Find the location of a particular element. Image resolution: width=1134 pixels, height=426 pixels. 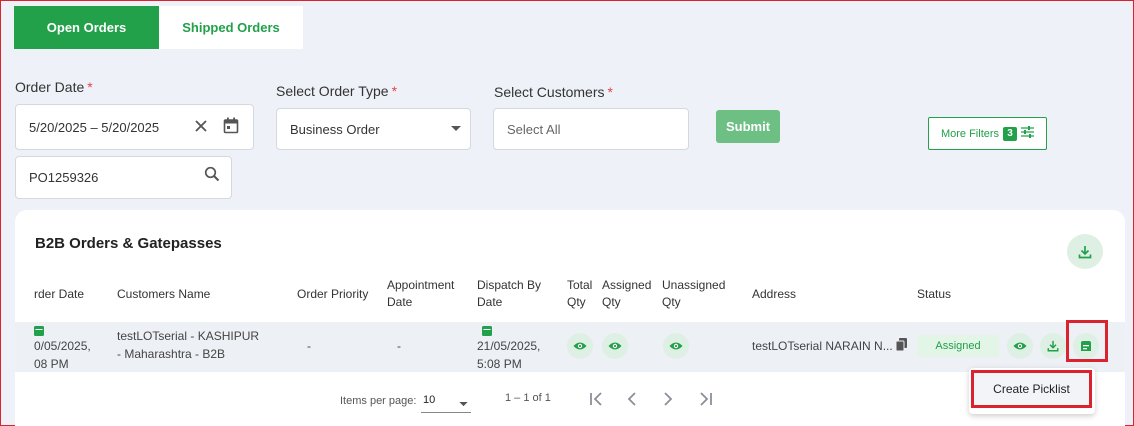

tab-open-orders: Open Orders is located at coordinates (86, 27).